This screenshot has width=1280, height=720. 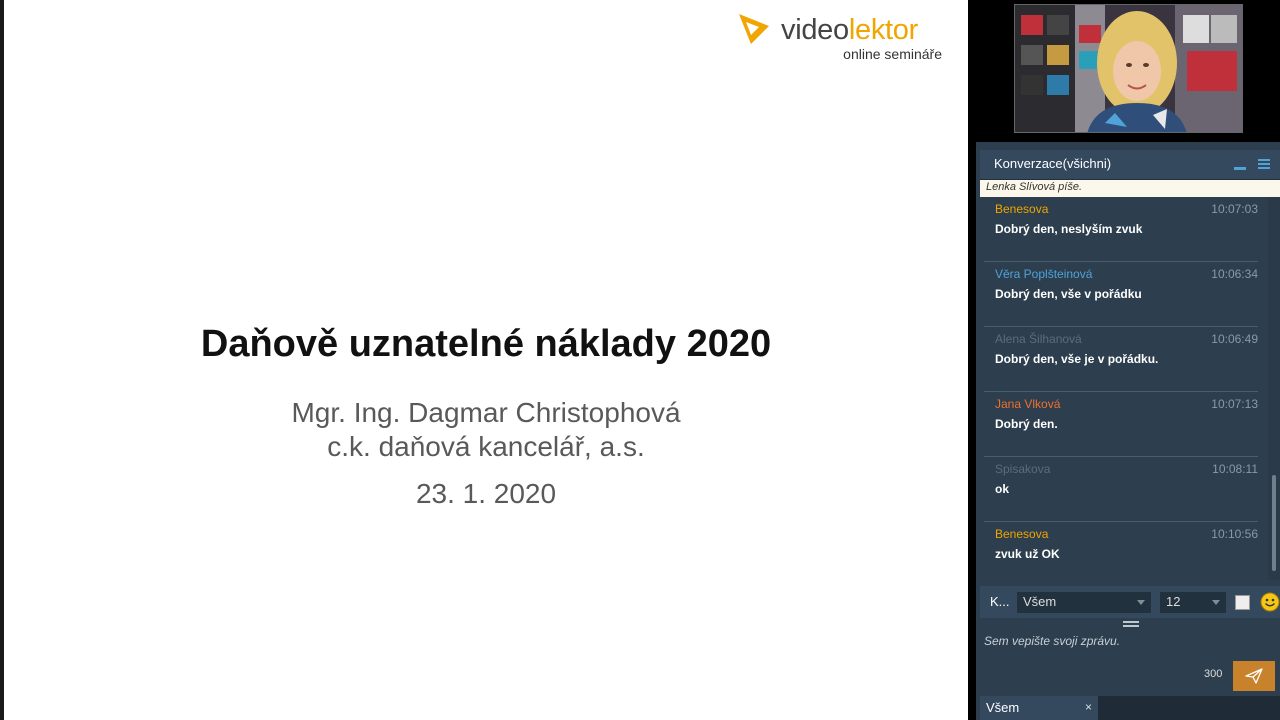 What do you see at coordinates (1044, 274) in the screenshot?
I see `message-author: Věra Poplšteinová` at bounding box center [1044, 274].